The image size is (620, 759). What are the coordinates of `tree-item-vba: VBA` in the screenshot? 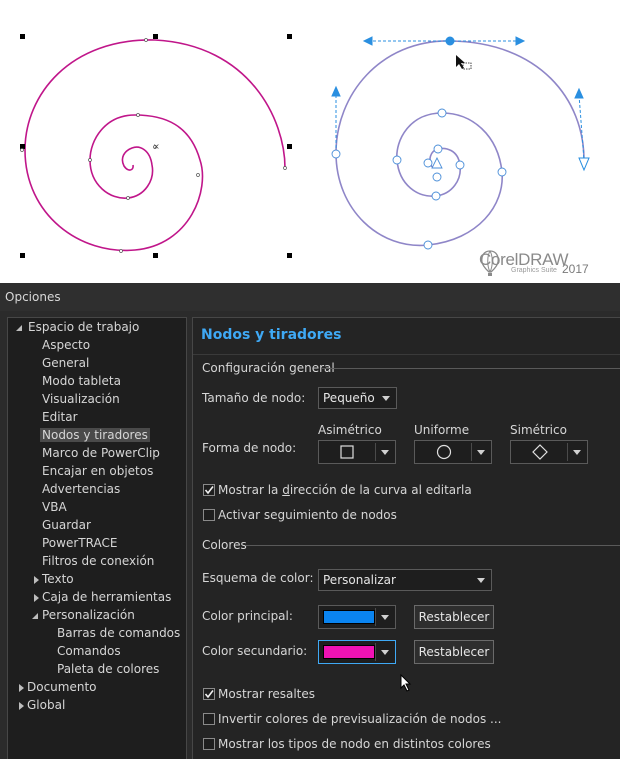 It's located at (54, 507).